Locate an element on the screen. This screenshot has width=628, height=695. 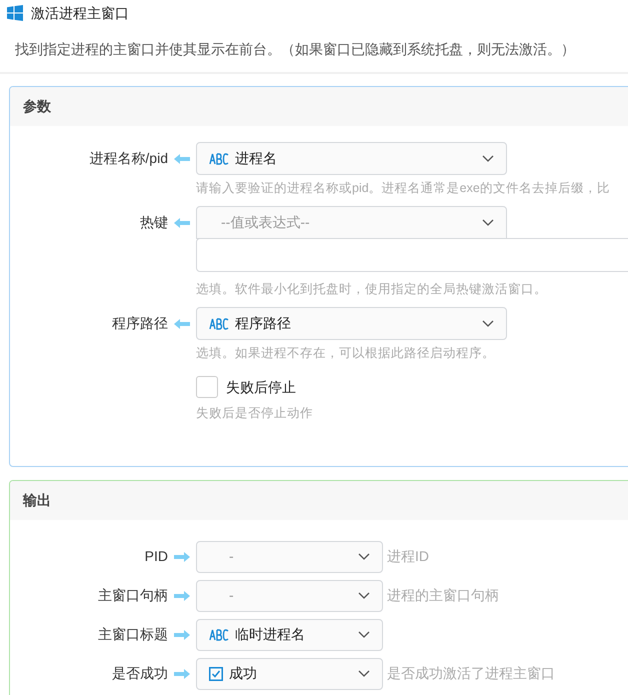
hint-text: 是否成功激活了进程主窗口 is located at coordinates (471, 673).